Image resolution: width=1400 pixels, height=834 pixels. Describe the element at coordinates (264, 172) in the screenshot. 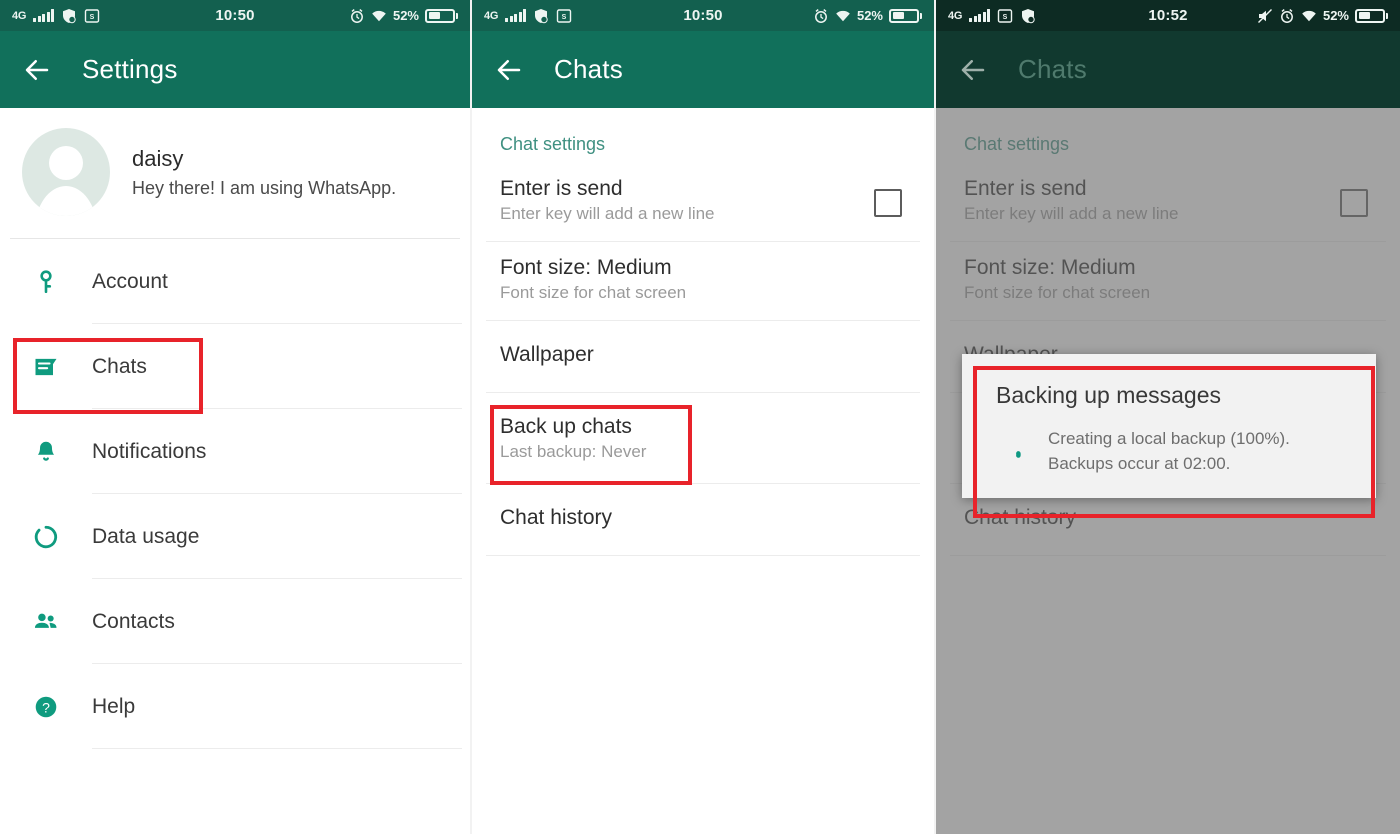

I see `profile-text: daisy Hey there! I am using WhatsApp.` at that location.